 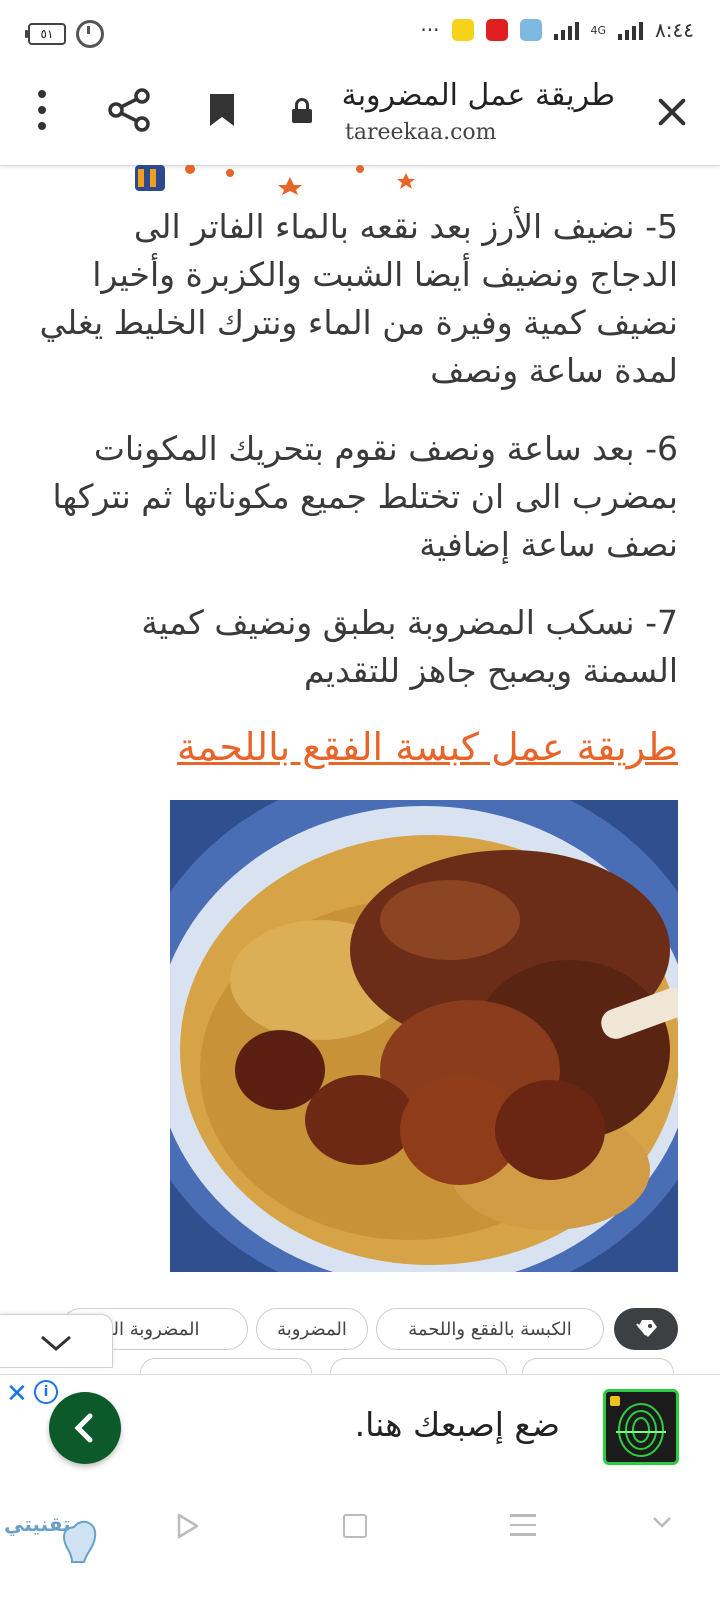 I want to click on back-triangle-icon, so click(x=188, y=1526).